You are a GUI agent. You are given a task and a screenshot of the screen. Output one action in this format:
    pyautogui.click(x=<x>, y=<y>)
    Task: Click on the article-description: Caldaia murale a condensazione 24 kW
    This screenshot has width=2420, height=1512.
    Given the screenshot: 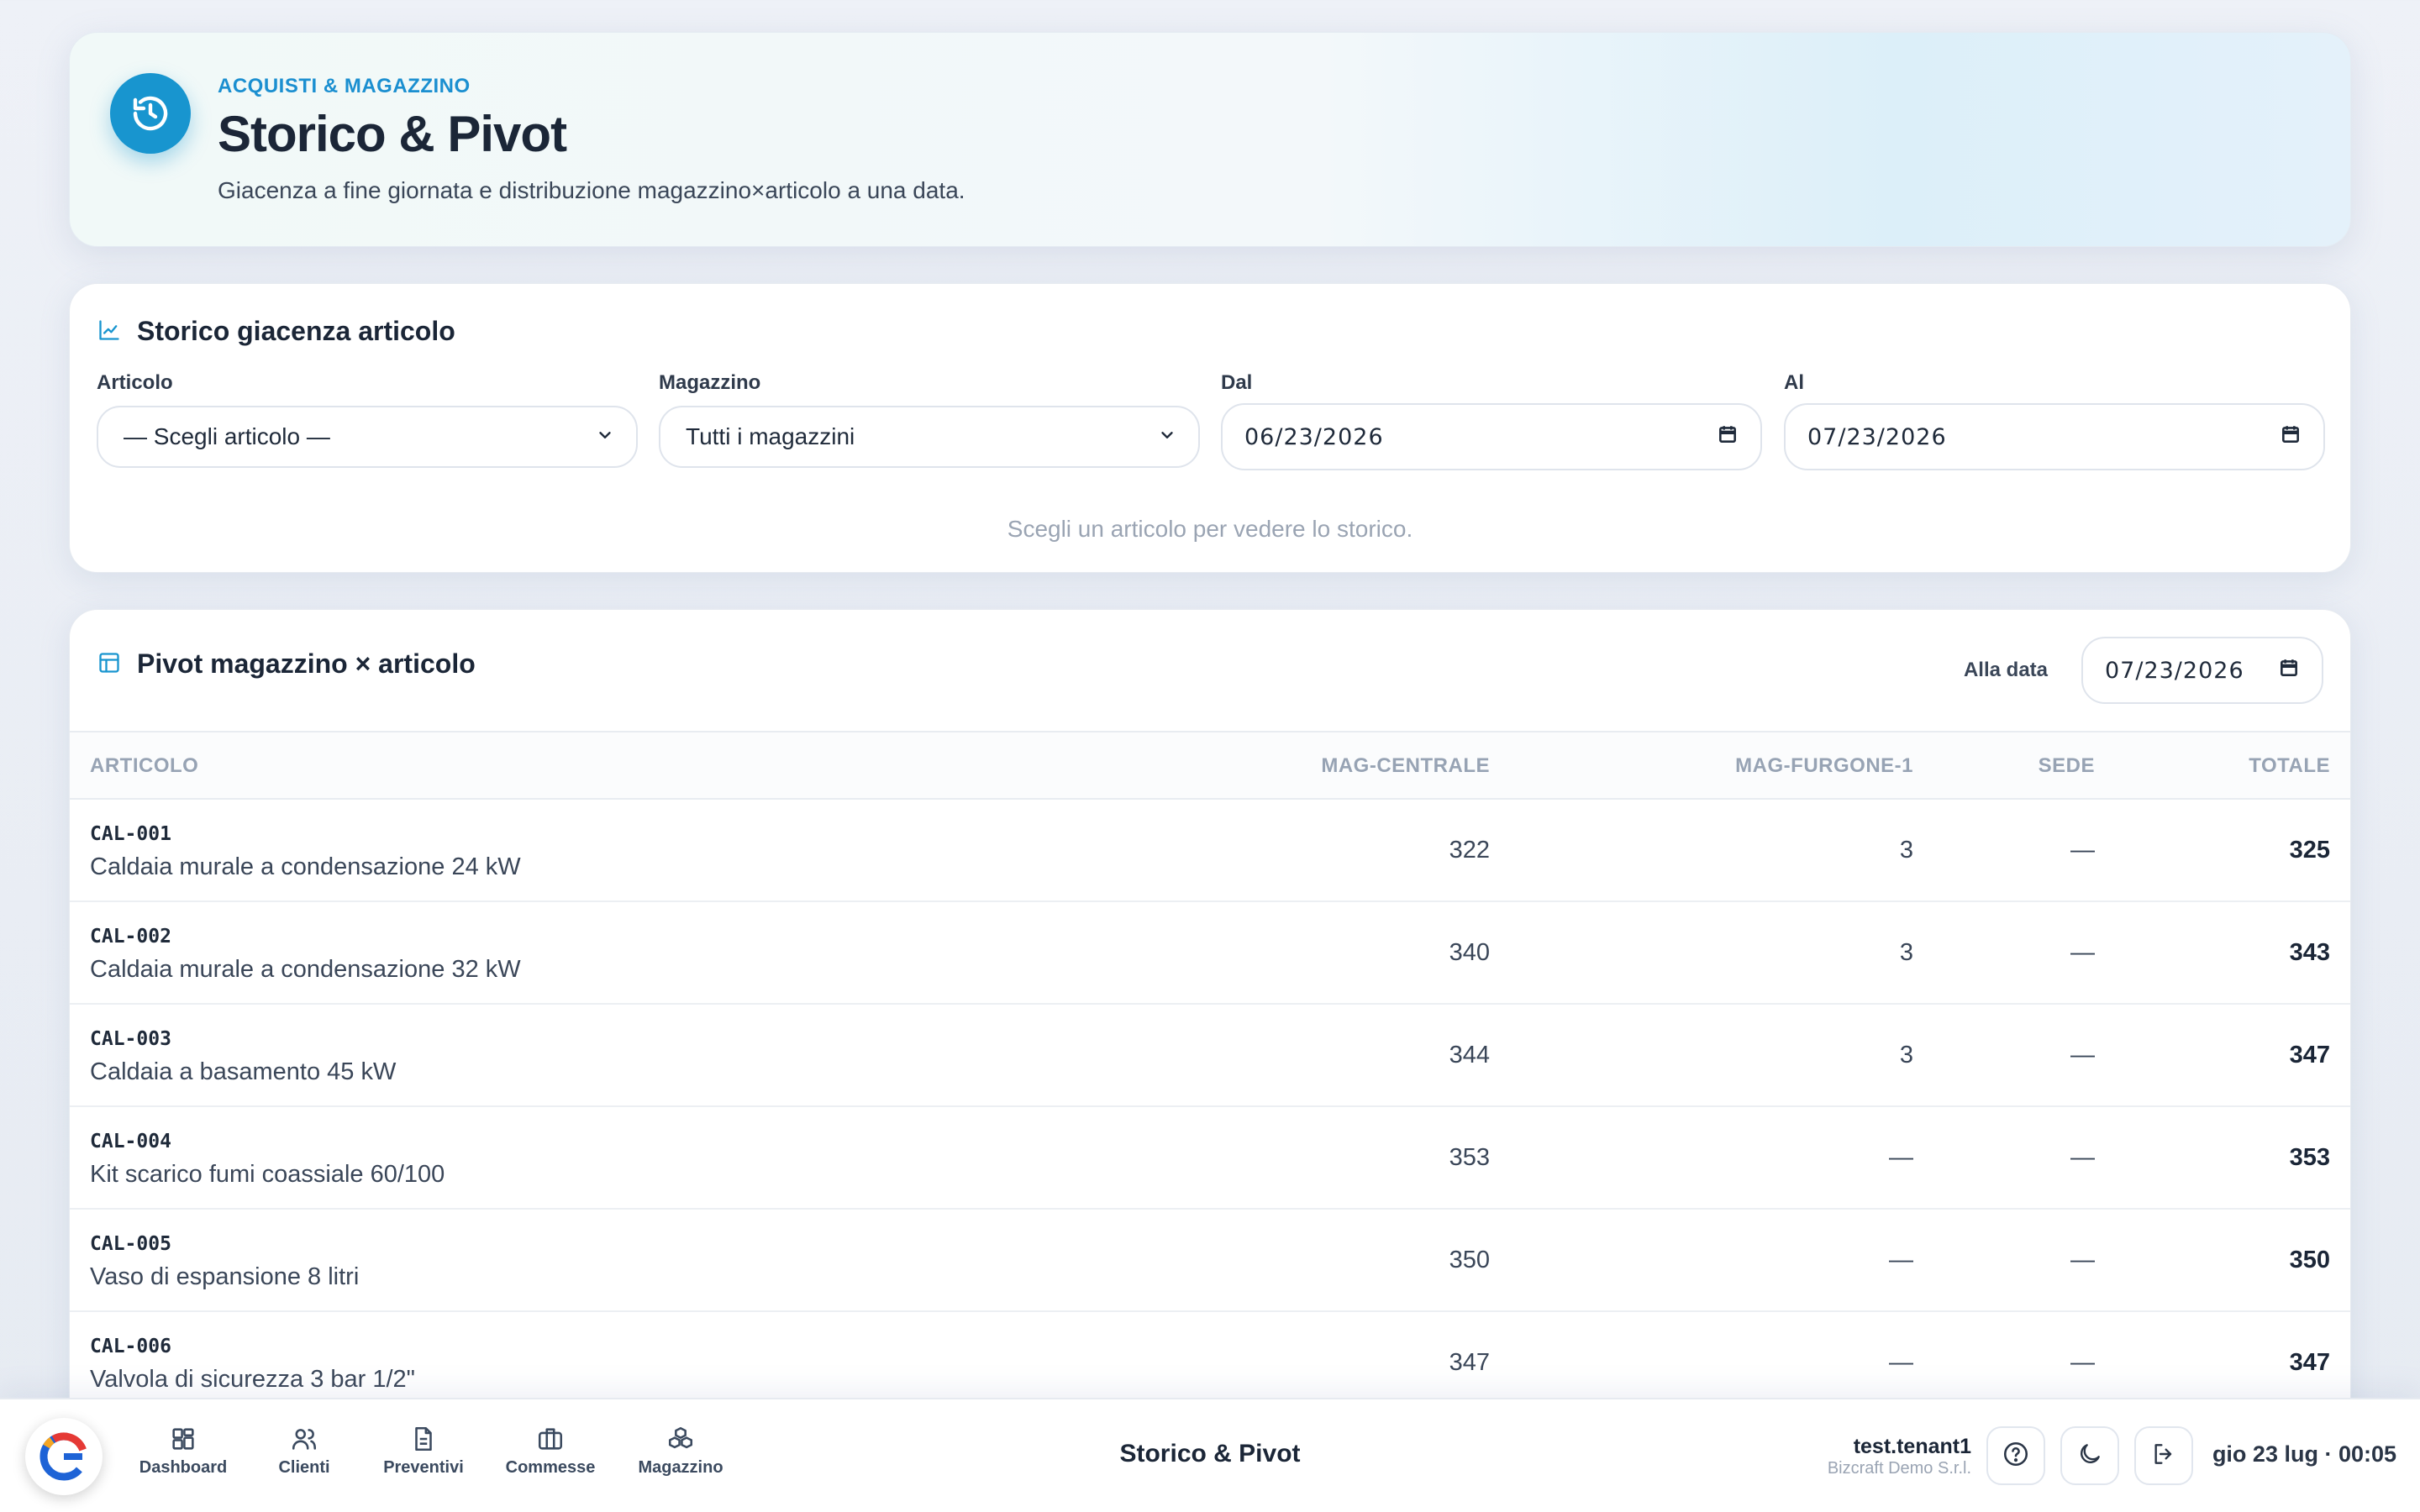 What is the action you would take?
    pyautogui.click(x=306, y=866)
    